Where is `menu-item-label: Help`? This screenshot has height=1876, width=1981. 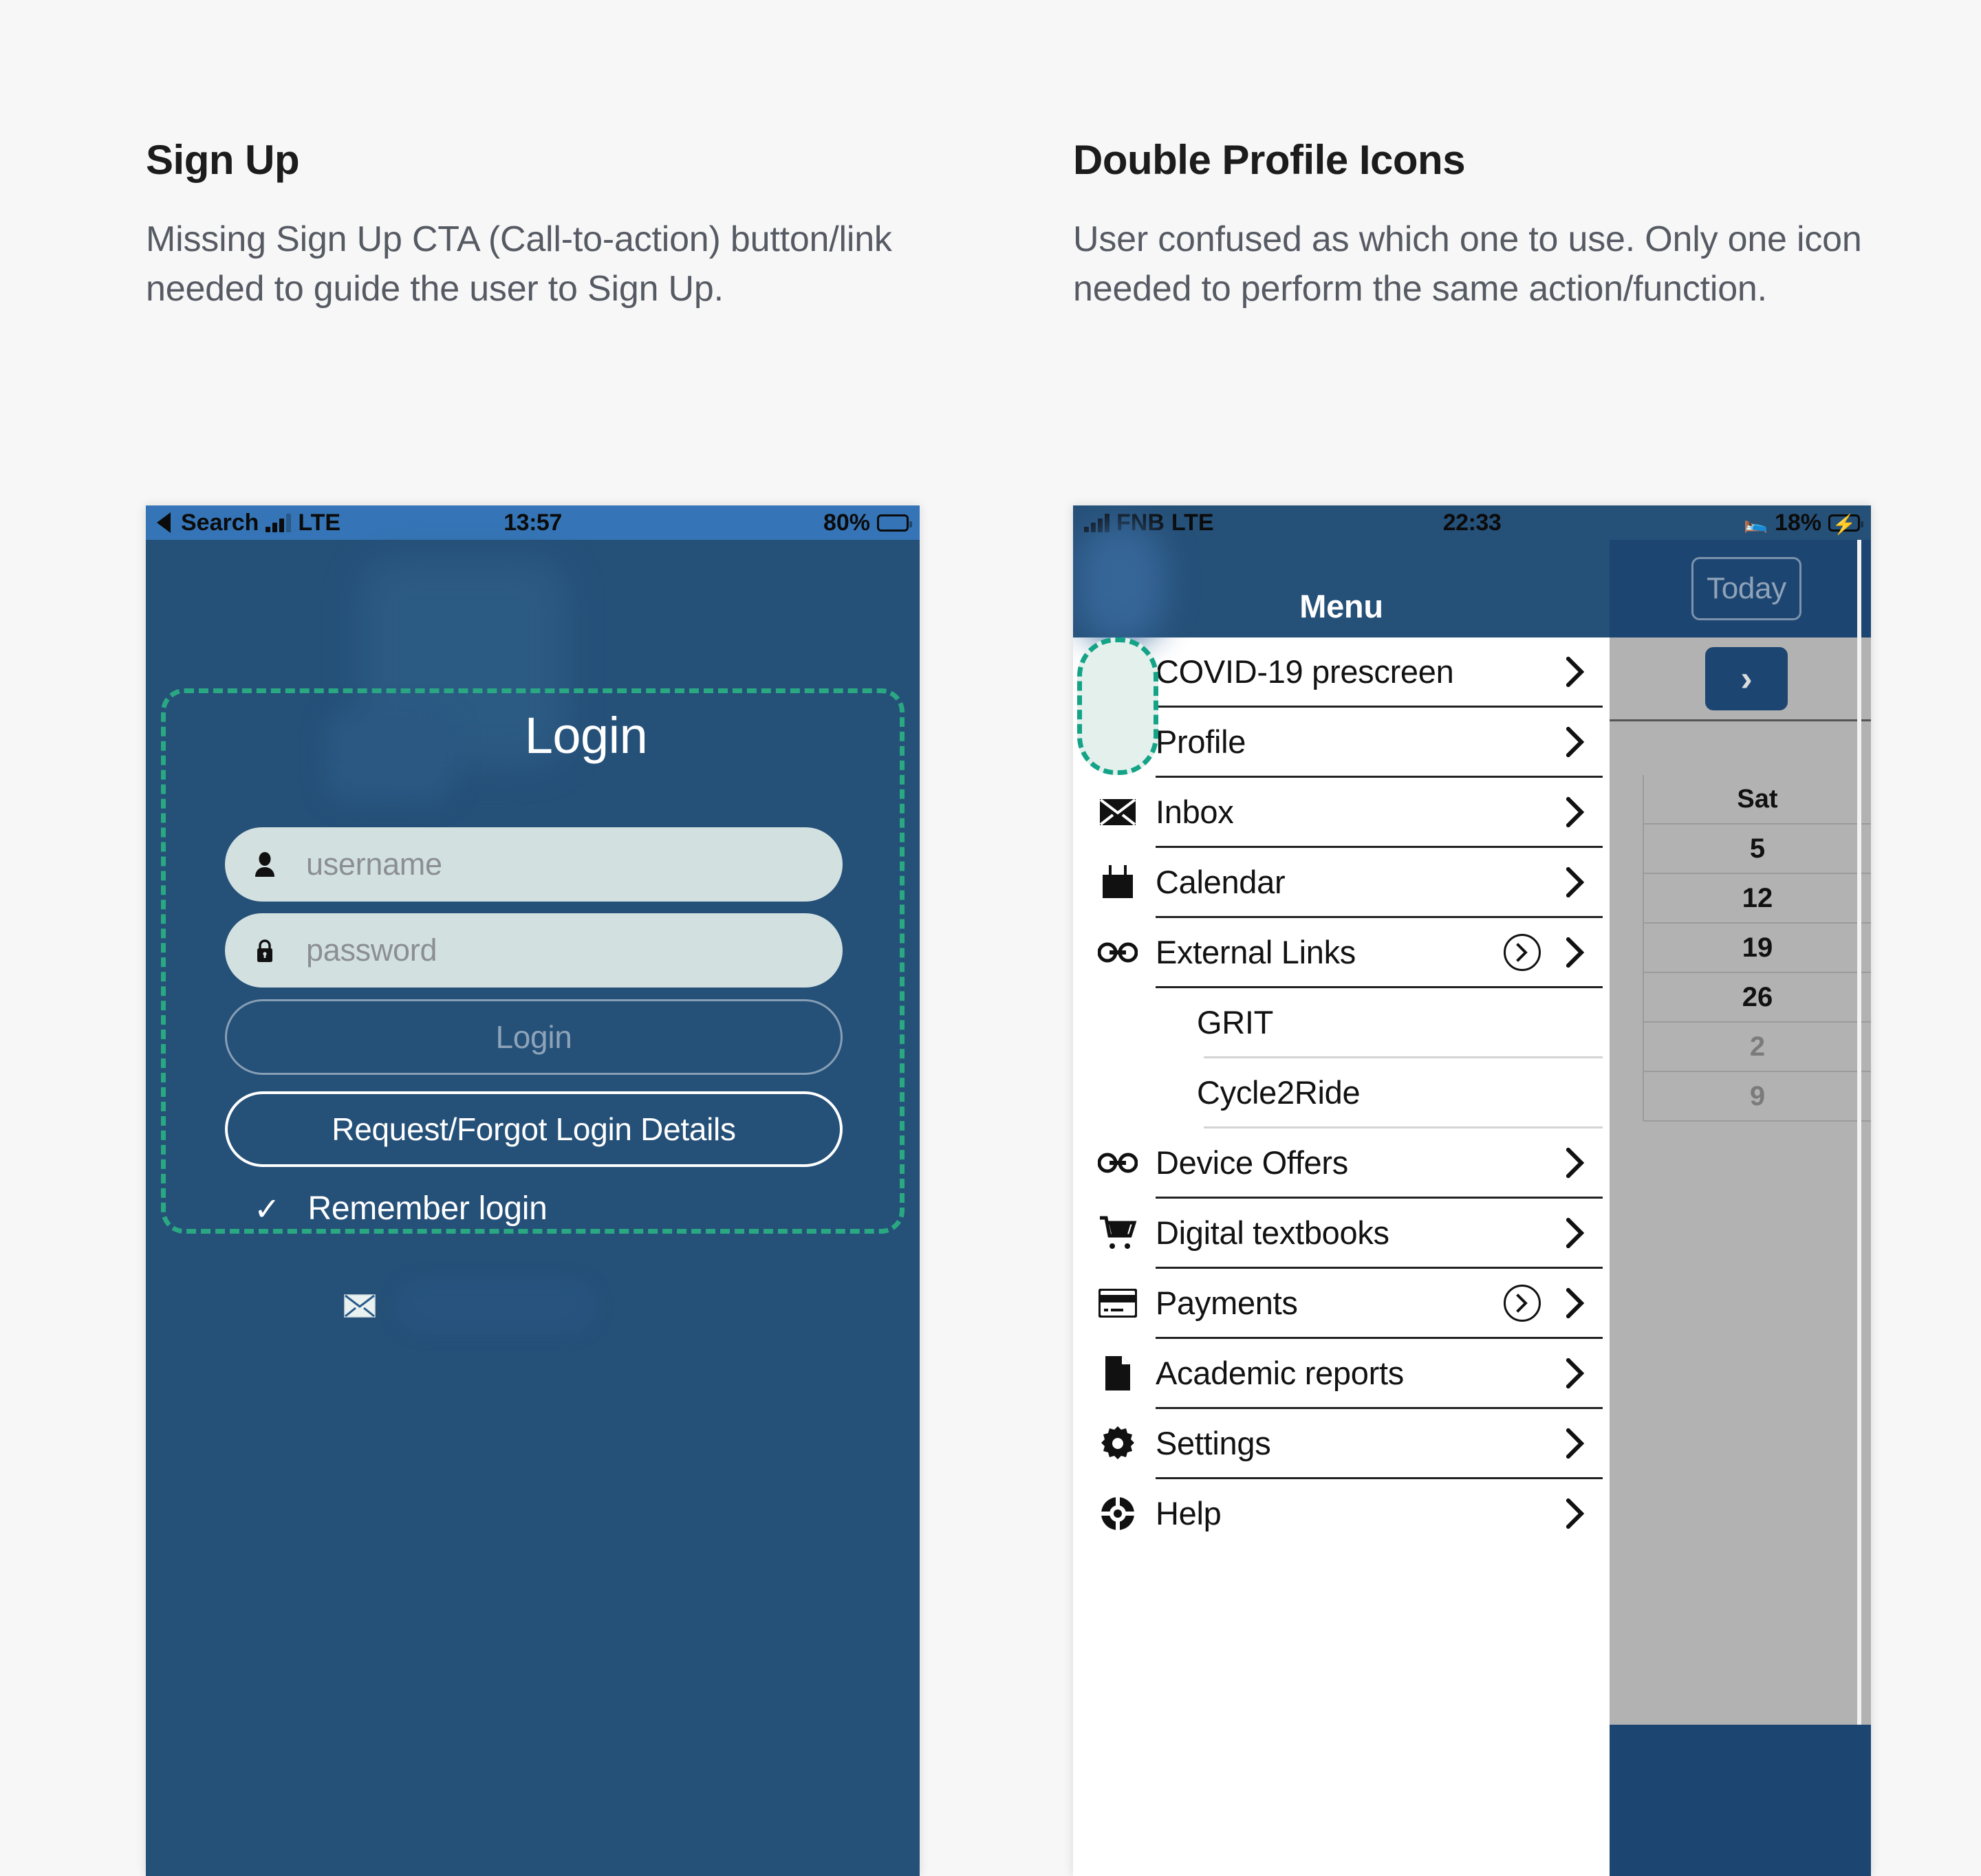
menu-item-label: Help is located at coordinates (1189, 1513).